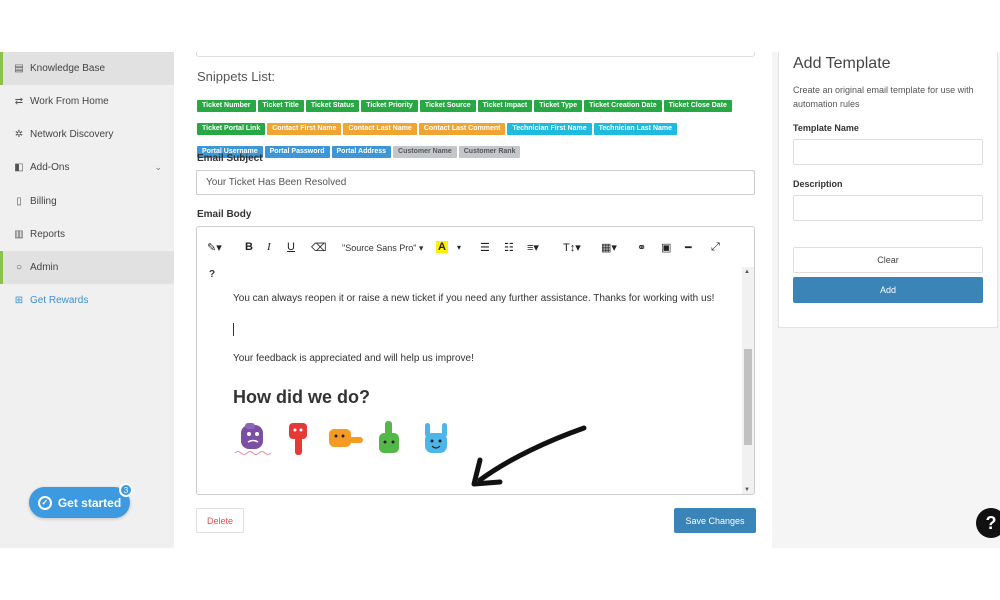 This screenshot has height=600, width=1000. Describe the element at coordinates (361, 152) in the screenshot. I see `snippet-chip: Portal Address` at that location.